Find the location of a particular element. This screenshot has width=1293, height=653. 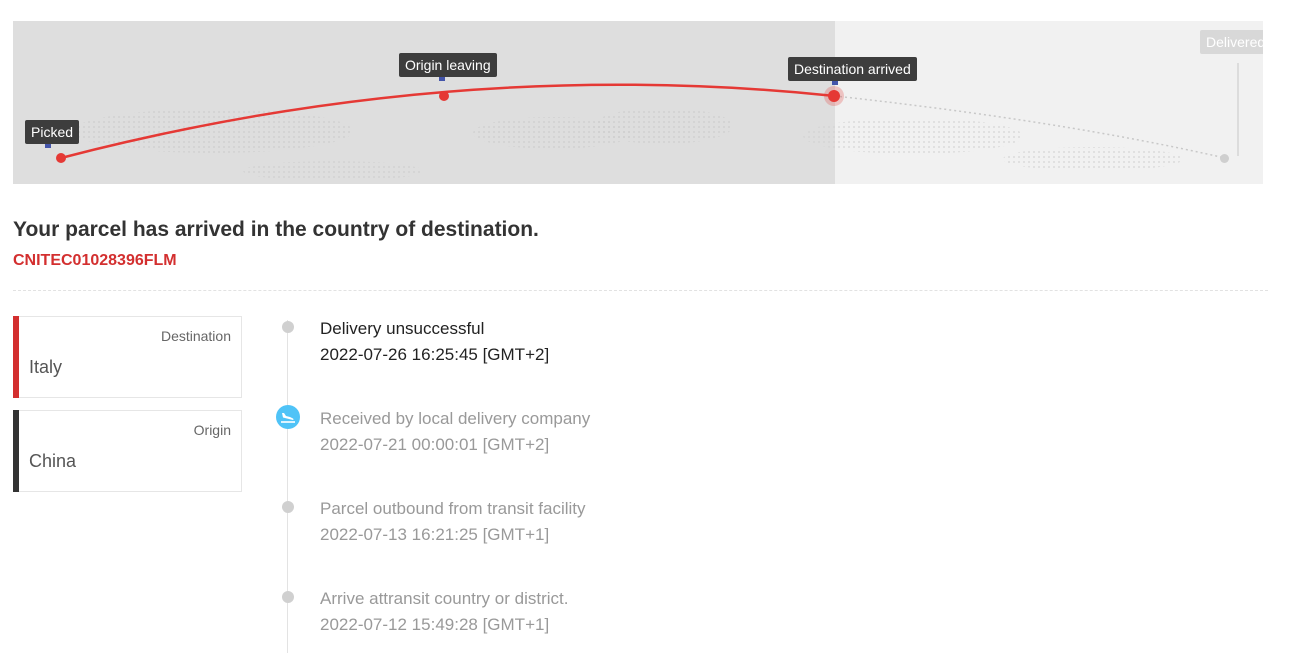

milestone-label-text: Destination arrived is located at coordinates (852, 69).